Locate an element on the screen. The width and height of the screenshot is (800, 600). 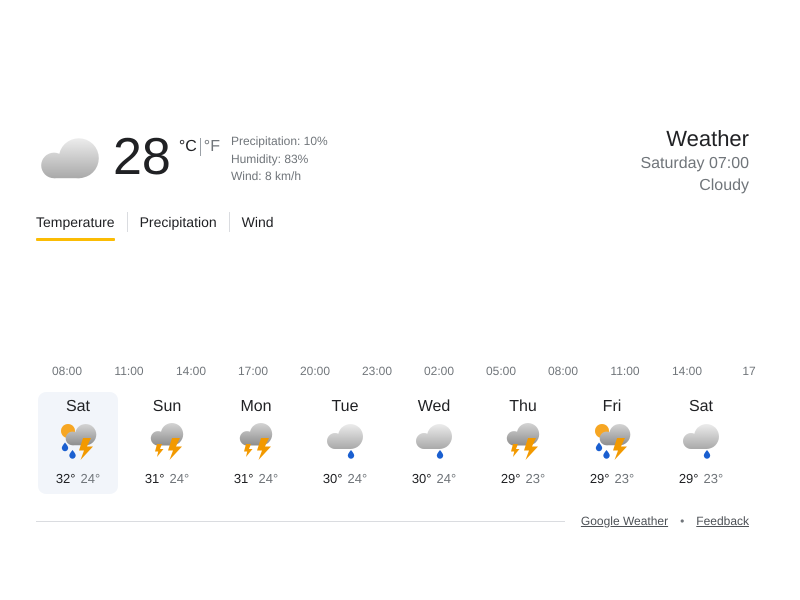
high-temperature: 32° is located at coordinates (66, 479).